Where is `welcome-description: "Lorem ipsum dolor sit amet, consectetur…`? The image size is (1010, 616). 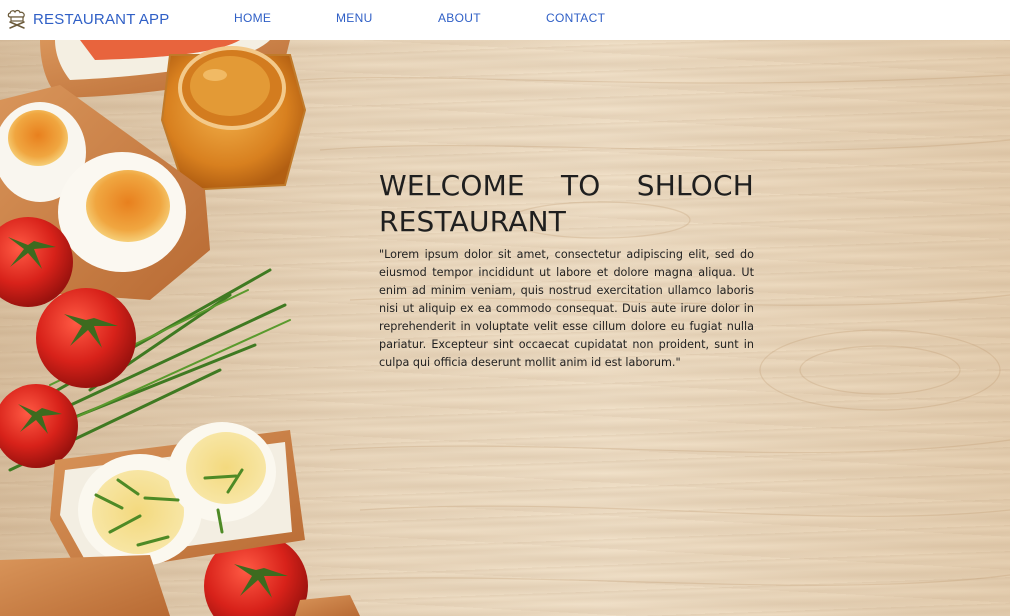 welcome-description: "Lorem ipsum dolor sit amet, consectetur… is located at coordinates (566, 308).